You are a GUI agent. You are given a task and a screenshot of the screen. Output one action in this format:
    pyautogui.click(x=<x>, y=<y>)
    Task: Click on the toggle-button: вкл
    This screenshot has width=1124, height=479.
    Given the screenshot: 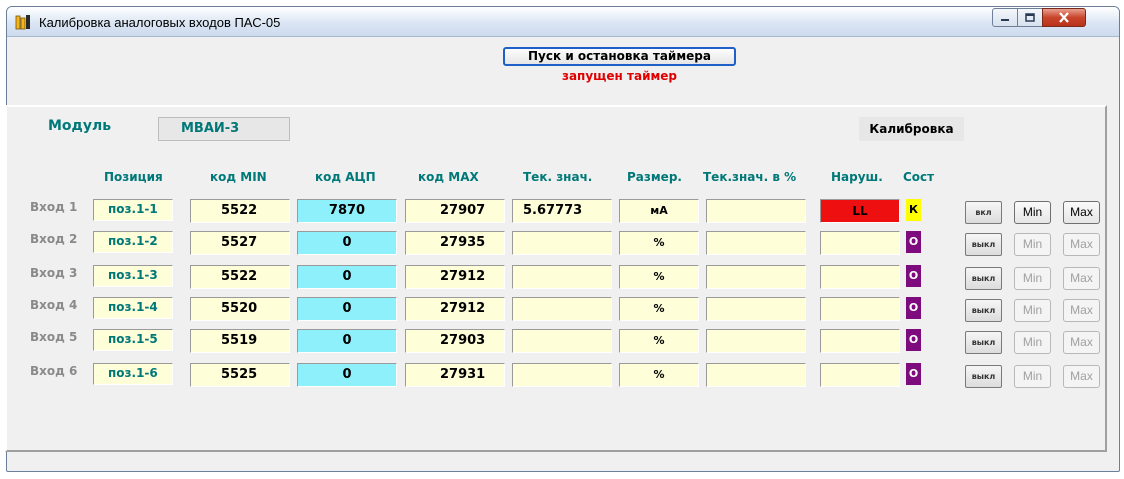 What is the action you would take?
    pyautogui.click(x=983, y=212)
    